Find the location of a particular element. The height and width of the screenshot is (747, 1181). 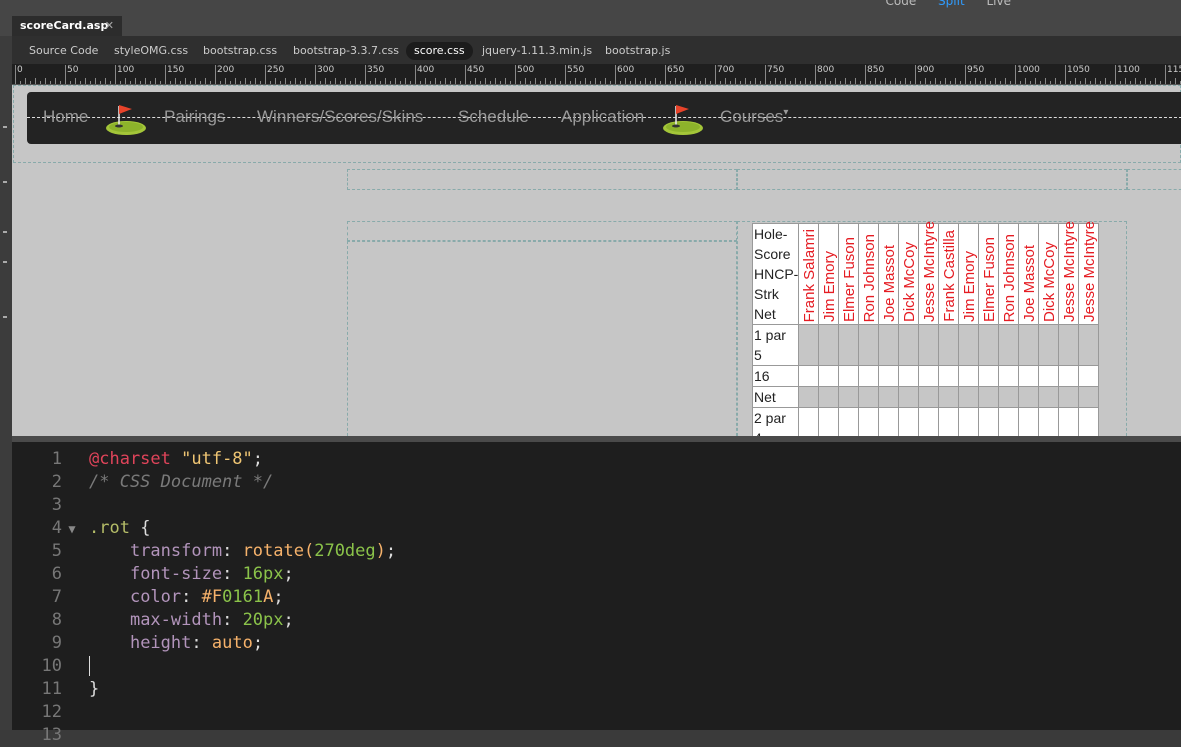

code-line: 1 @charset "utf-8"; is located at coordinates (137, 459).